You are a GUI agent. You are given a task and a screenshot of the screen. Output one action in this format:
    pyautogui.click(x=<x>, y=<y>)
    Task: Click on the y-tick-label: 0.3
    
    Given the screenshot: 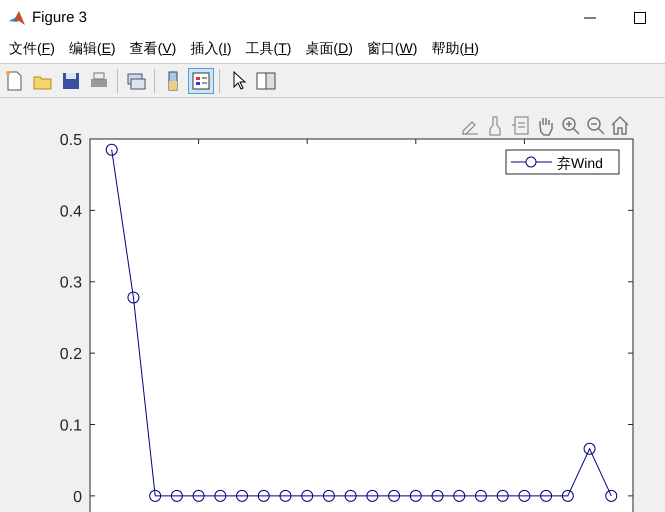 What is the action you would take?
    pyautogui.click(x=71, y=283)
    